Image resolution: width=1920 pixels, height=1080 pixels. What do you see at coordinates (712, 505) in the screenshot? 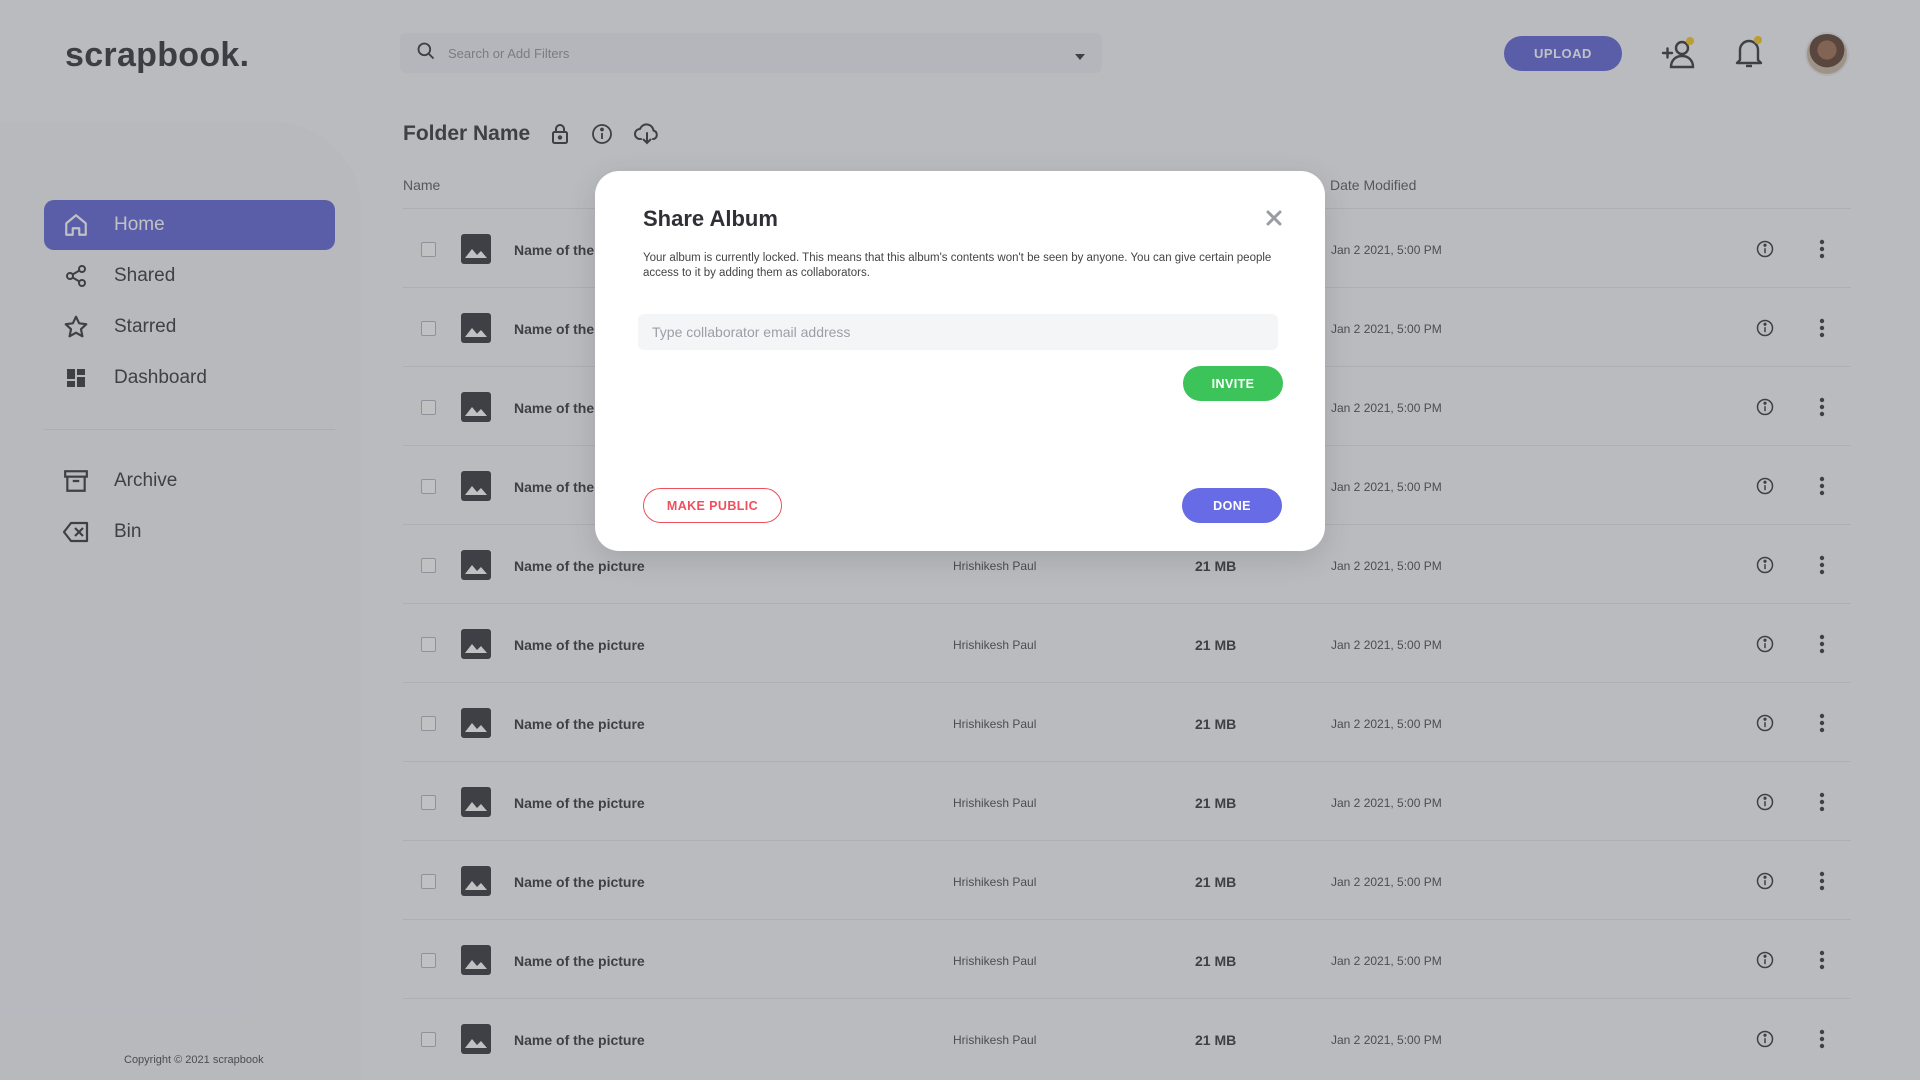
I see `make-public-button: MAKE PUBLIC` at bounding box center [712, 505].